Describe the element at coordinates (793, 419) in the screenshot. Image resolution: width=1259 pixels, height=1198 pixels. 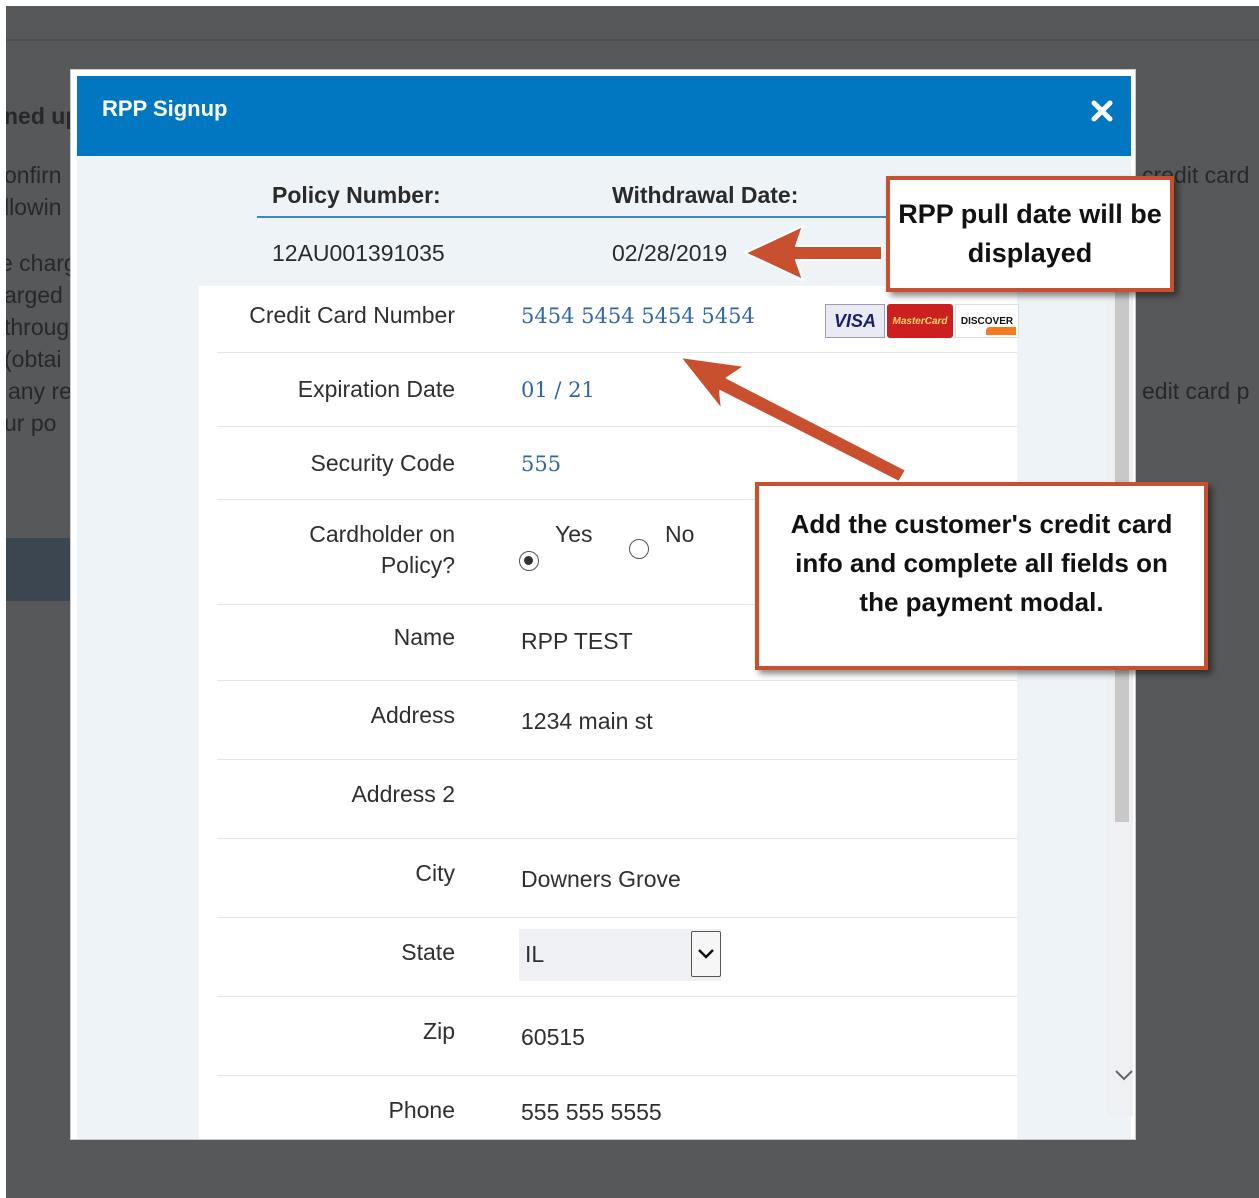
I see `arrow-to-credit-card` at that location.